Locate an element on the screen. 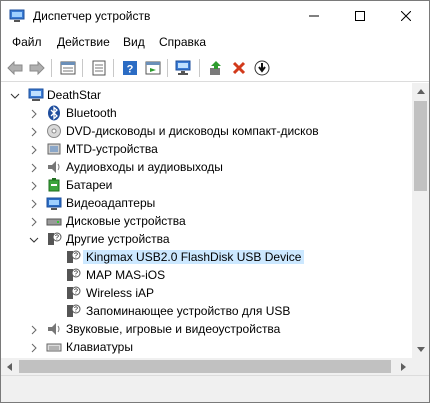 The width and height of the screenshot is (430, 403). tree-item-display: Видеоадаптеры is located at coordinates (206, 203).